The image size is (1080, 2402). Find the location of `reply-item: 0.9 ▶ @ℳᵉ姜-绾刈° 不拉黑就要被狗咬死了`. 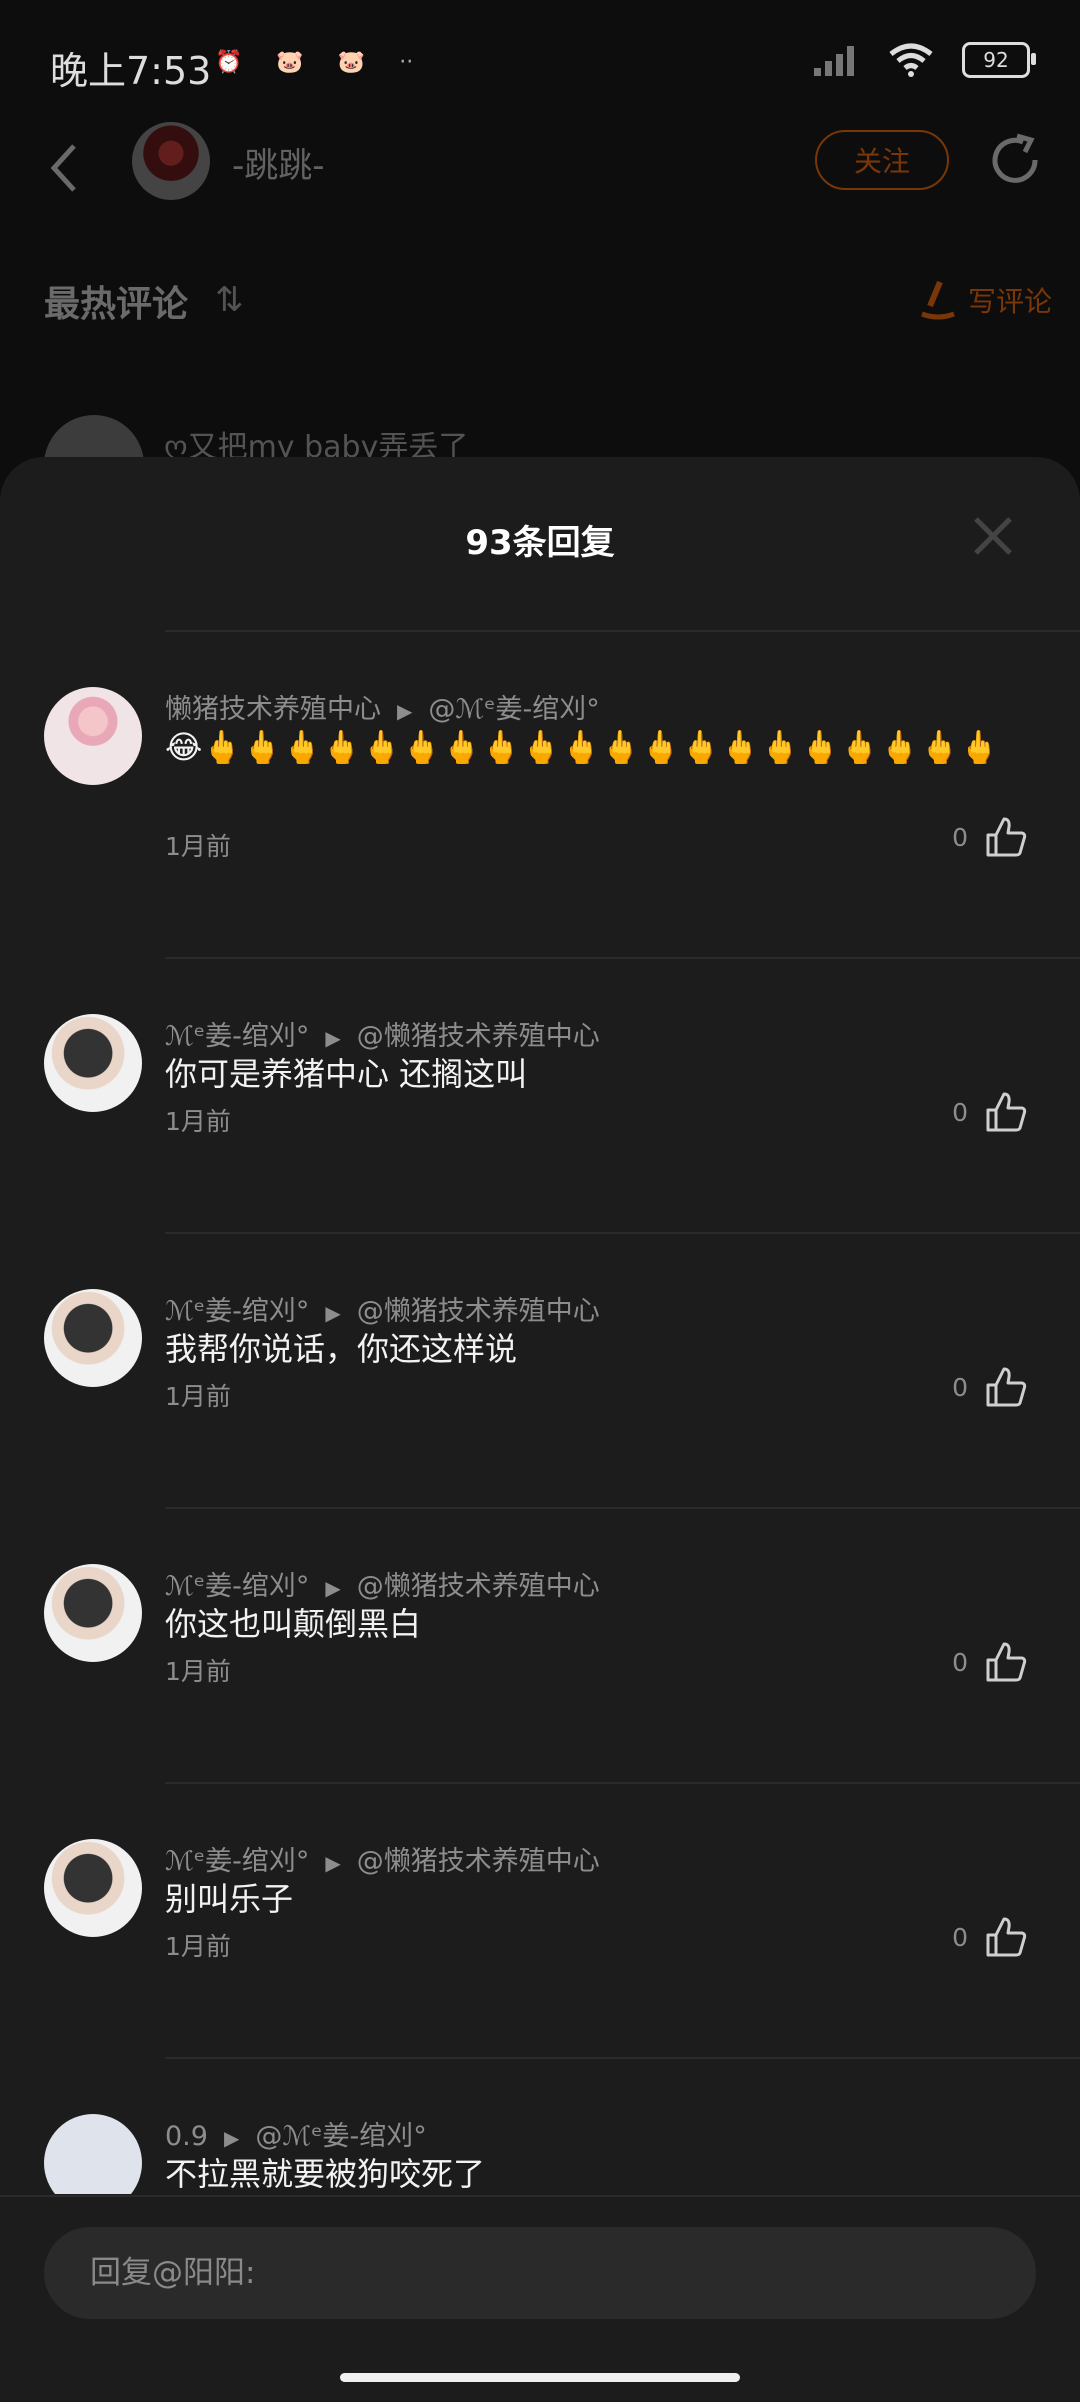

reply-item: 0.9 ▶ @ℳᵉ姜-绾刈° 不拉黑就要被狗咬死了 is located at coordinates (540, 2154).